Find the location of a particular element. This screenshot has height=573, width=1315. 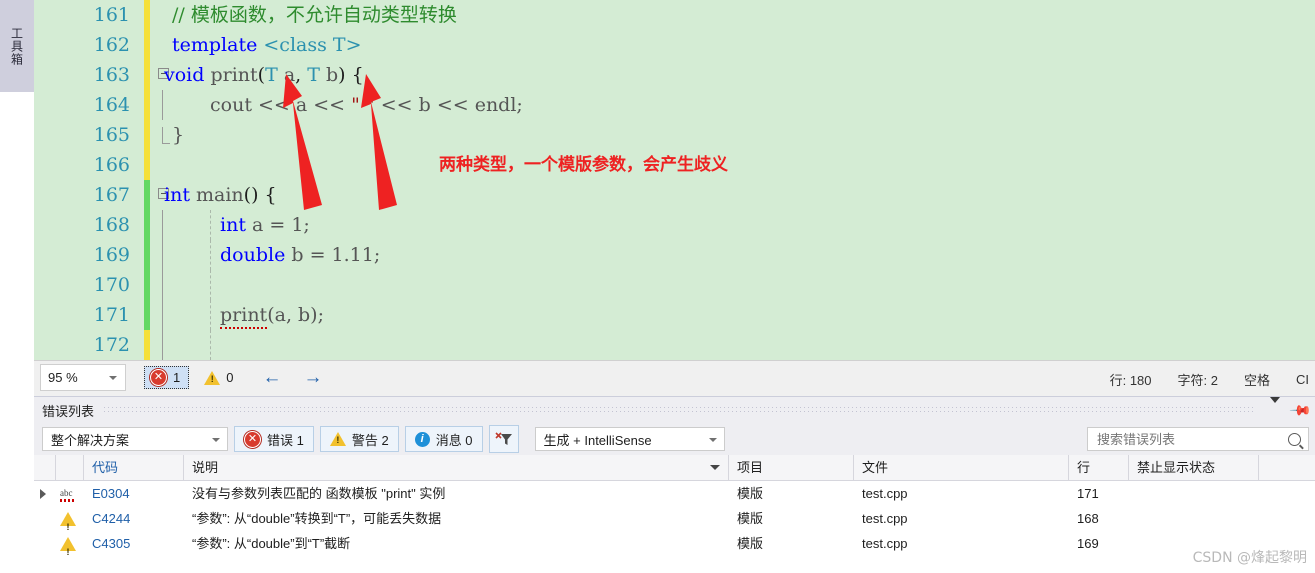

column-header-description: 说明 is located at coordinates (456, 467).